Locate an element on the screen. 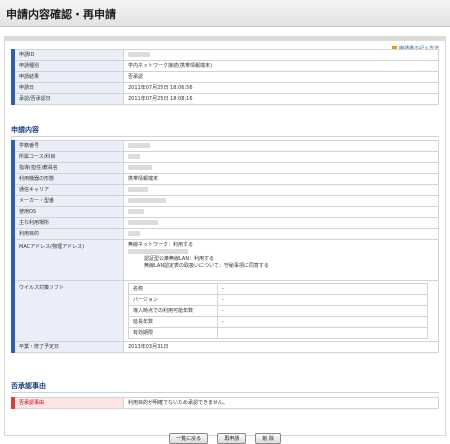  label-purpose: 利用目的 is located at coordinates (67, 234).